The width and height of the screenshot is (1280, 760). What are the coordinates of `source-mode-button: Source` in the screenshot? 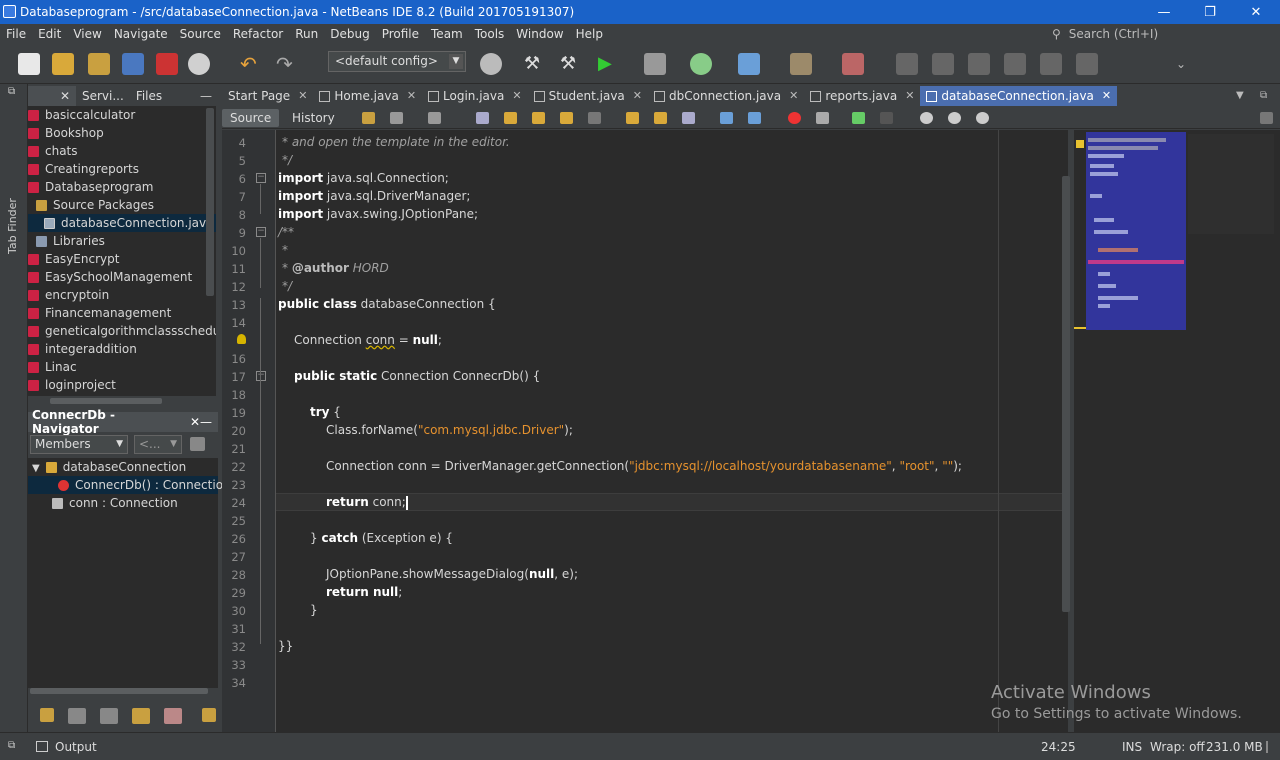 It's located at (251, 118).